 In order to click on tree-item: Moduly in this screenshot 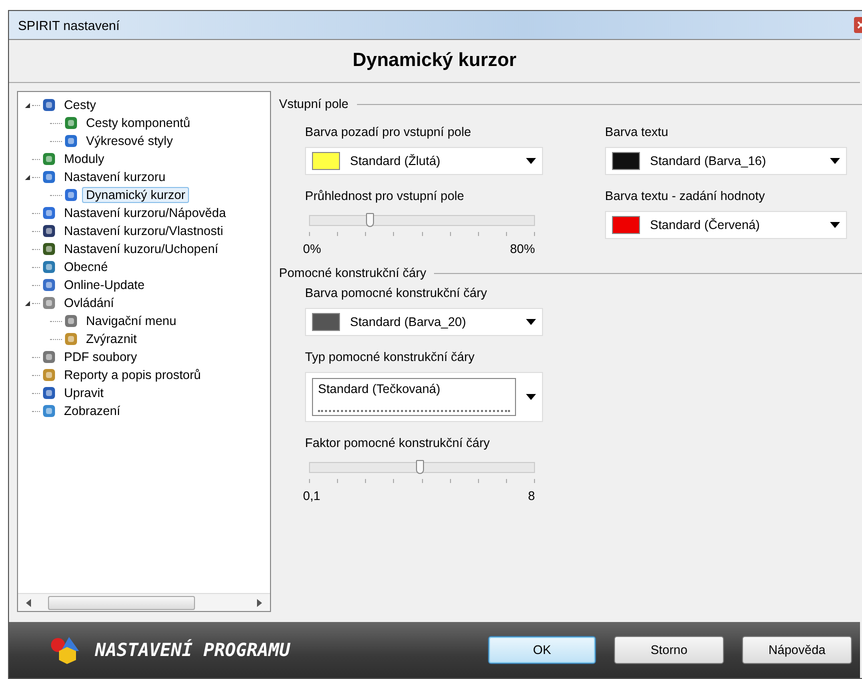, I will do `click(84, 159)`.